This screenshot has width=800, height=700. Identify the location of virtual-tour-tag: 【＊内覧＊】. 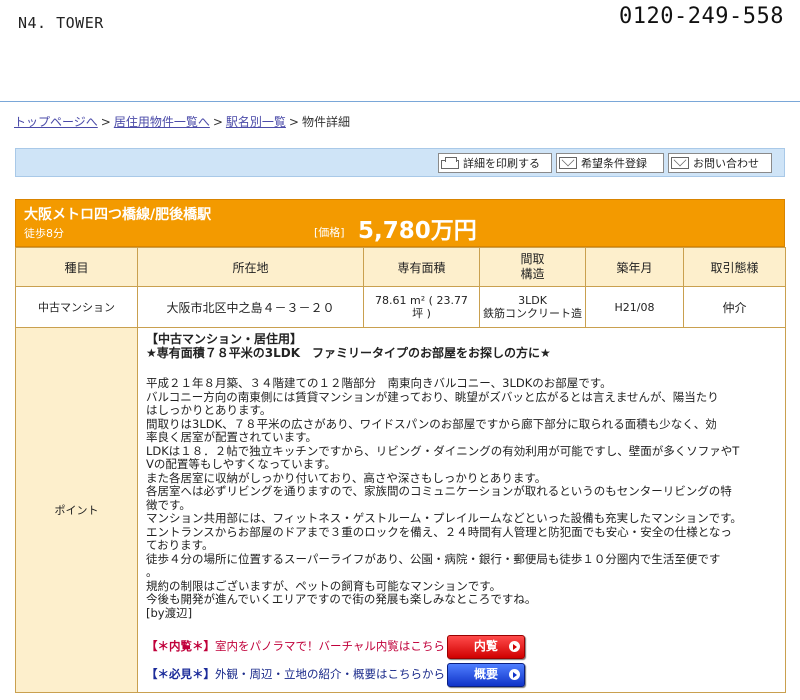
(180, 646).